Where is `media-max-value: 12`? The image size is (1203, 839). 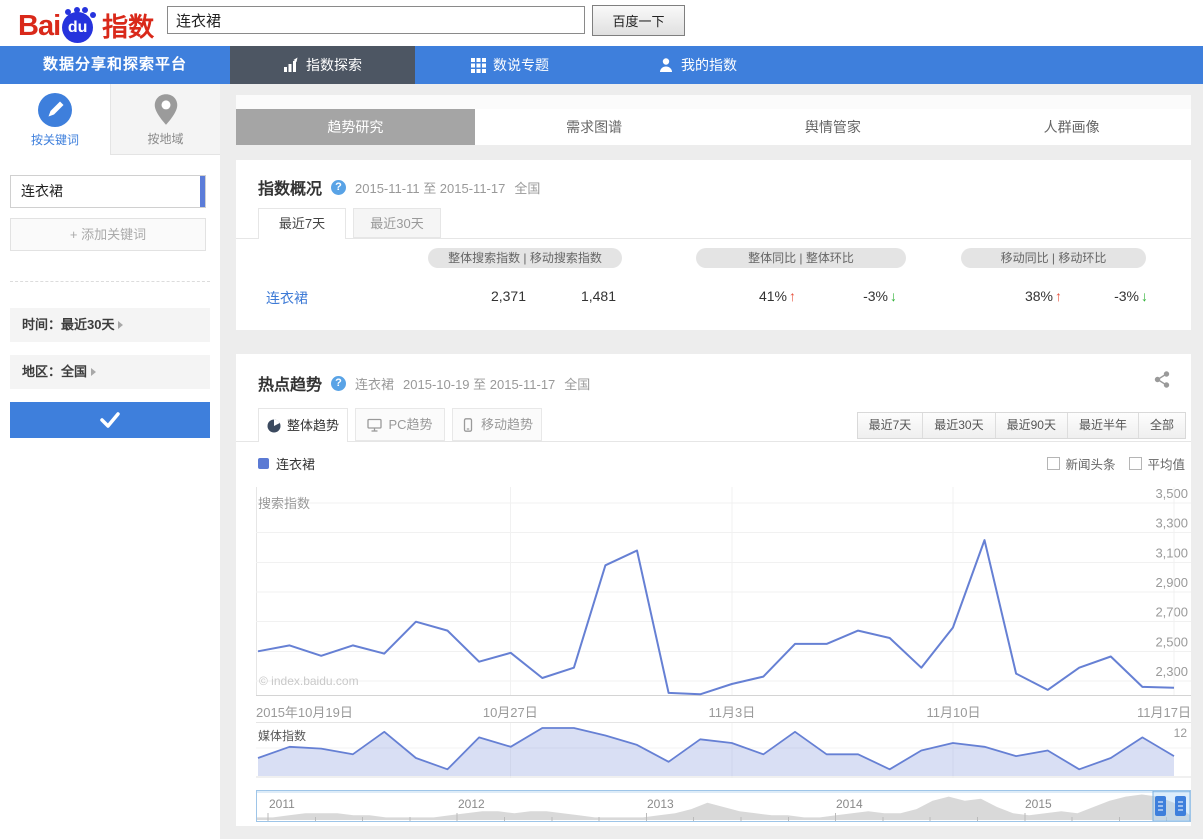 media-max-value: 12 is located at coordinates (1180, 733).